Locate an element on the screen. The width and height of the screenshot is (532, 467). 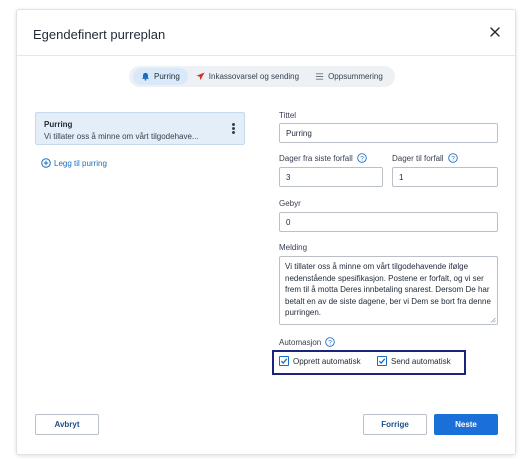
previous-button: Forrige is located at coordinates (395, 424).